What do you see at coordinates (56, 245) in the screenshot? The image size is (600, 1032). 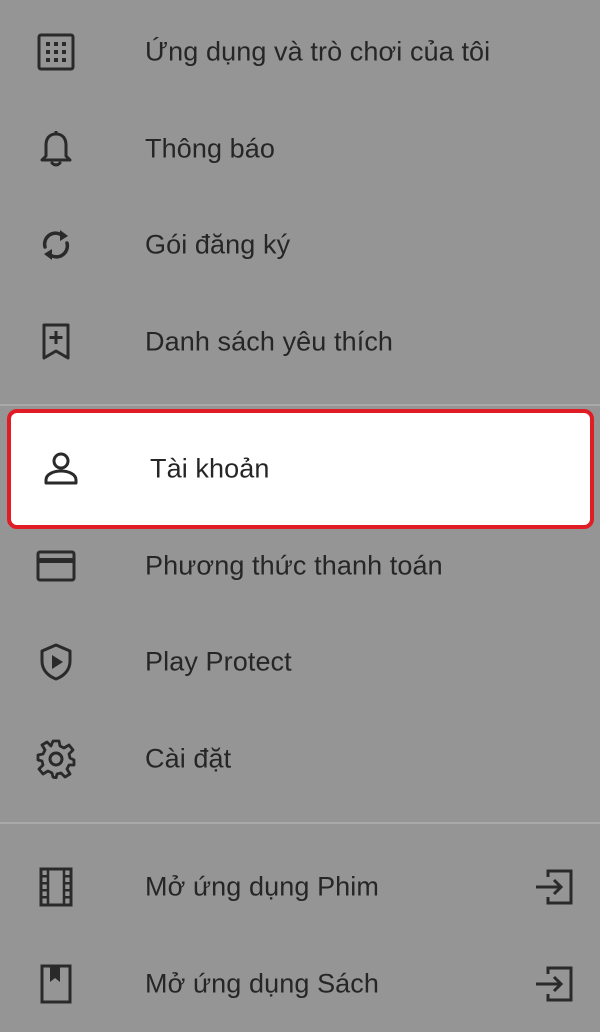 I see `refresh-icon` at bounding box center [56, 245].